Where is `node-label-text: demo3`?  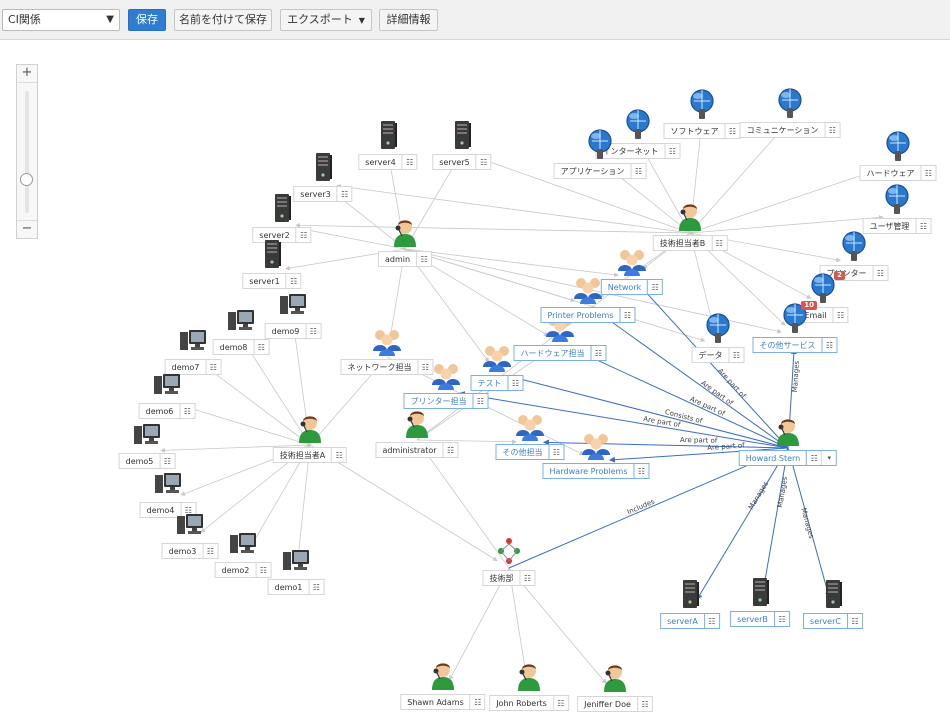 node-label-text: demo3 is located at coordinates (182, 551).